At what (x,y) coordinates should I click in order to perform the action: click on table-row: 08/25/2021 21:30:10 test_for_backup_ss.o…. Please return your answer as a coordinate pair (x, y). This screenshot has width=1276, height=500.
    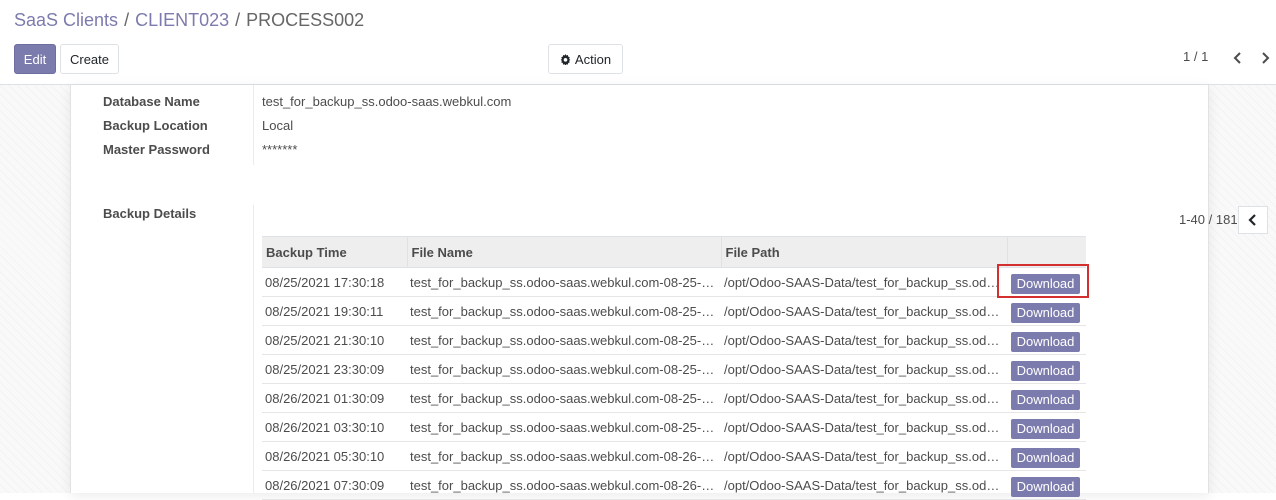
    Looking at the image, I should click on (674, 340).